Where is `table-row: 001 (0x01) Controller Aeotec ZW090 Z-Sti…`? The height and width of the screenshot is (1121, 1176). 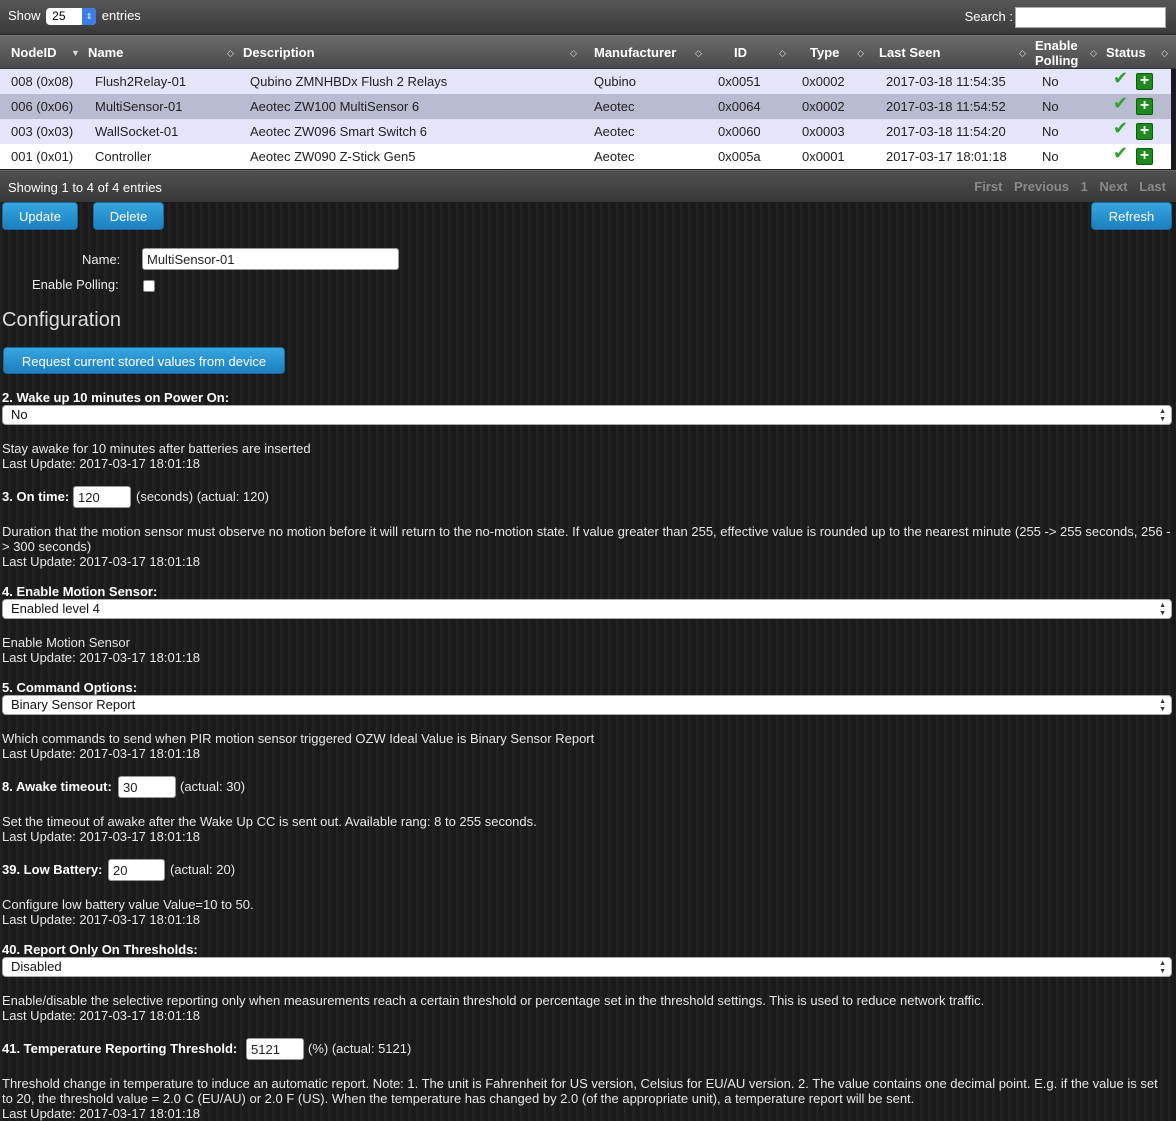 table-row: 001 (0x01) Controller Aeotec ZW090 Z-Sti… is located at coordinates (585, 156).